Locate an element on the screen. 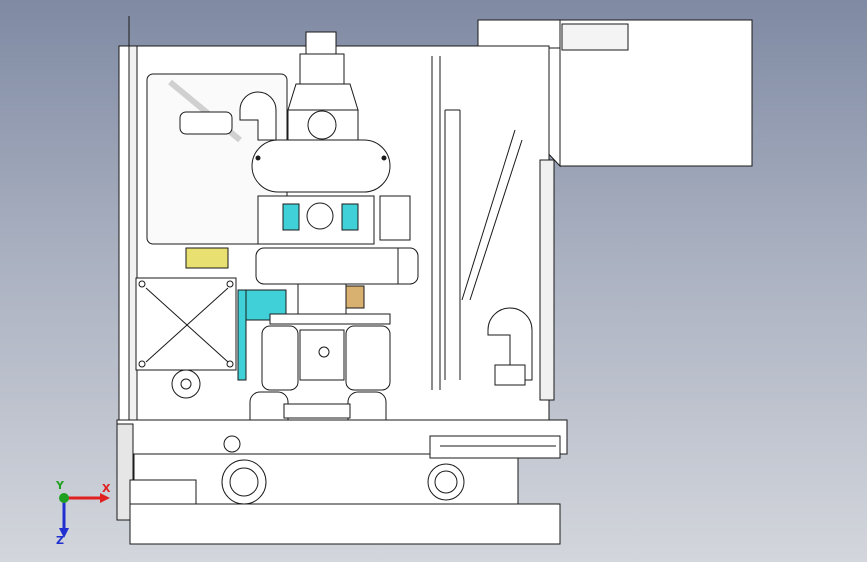 The image size is (867, 562). y-axis-dot is located at coordinates (64, 498).